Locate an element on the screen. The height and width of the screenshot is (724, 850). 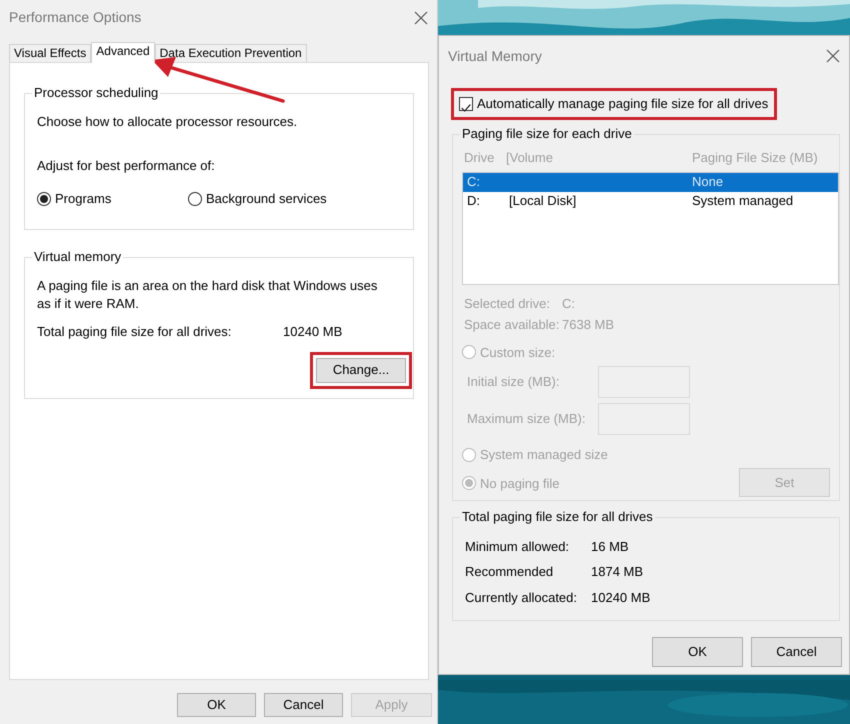
label-text: Minimum allowed: is located at coordinates (517, 547).